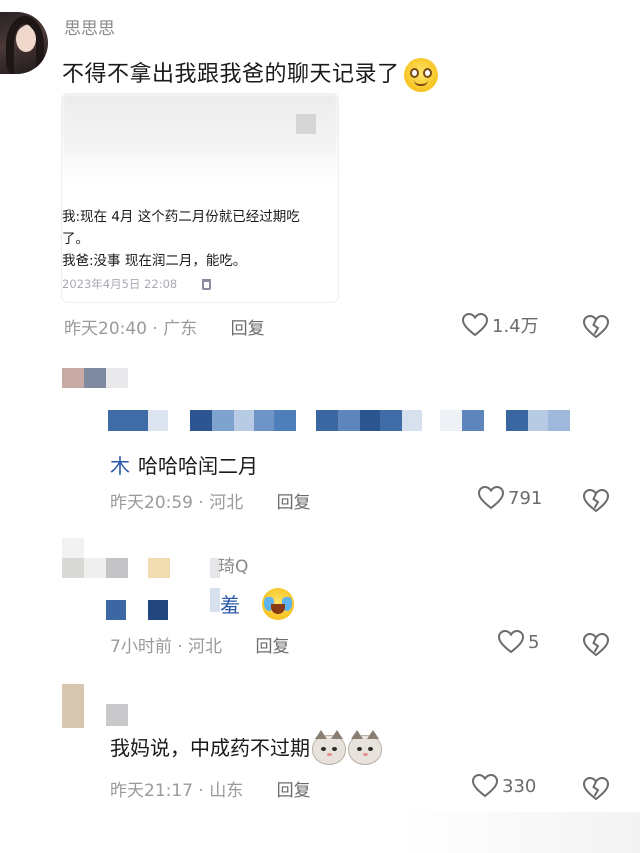 The width and height of the screenshot is (640, 853). I want to click on like-button: 1.4万, so click(500, 325).